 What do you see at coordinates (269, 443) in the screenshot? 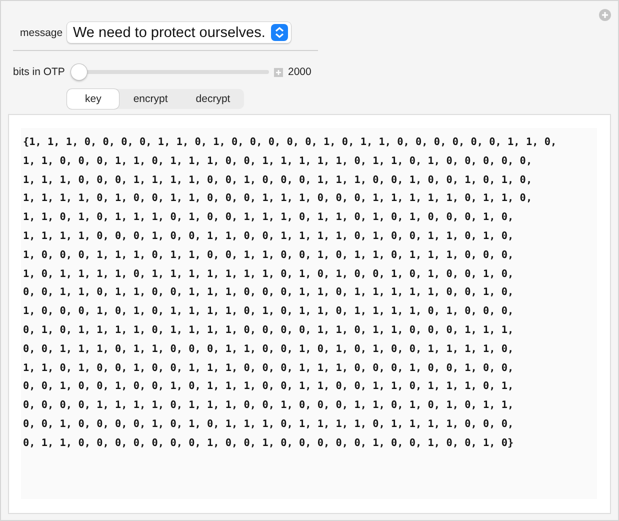
I see `output-line: 0, 1, 1, 0, 0, 0, 0, 0, 0, 0, 1, 0, 0, 1, 0, 0, 0, 0, 0, 1, 0, 0, 1, 0, 0, 1, 0}` at bounding box center [269, 443].